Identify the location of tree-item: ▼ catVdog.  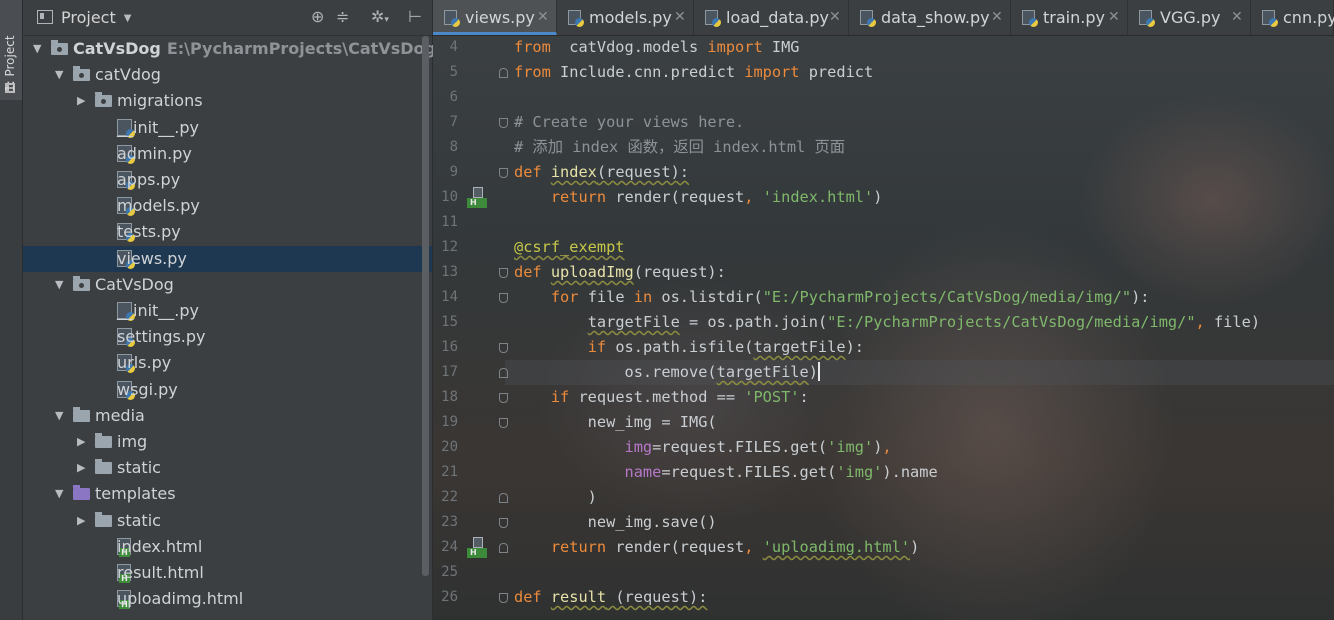
(227, 75).